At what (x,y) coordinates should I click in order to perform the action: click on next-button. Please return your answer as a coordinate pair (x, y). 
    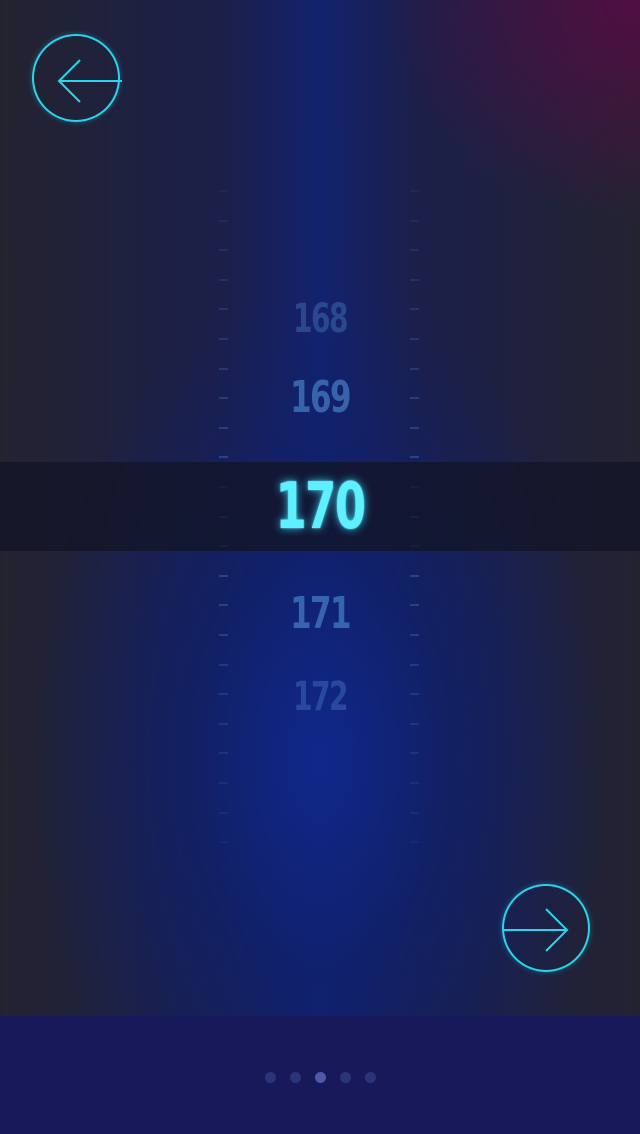
    Looking at the image, I should click on (546, 928).